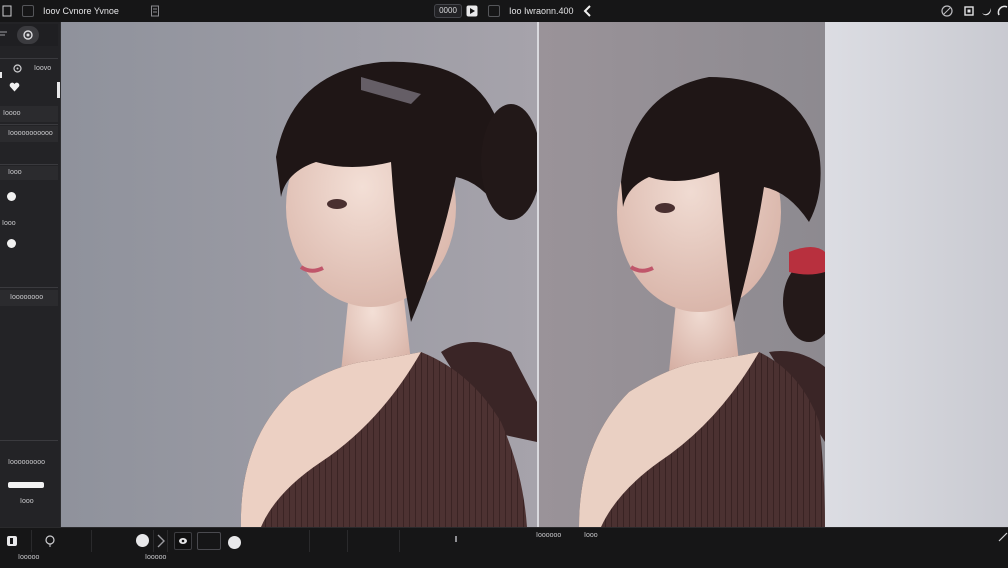  Describe the element at coordinates (1003, 538) in the screenshot. I see `expand-icon` at that location.